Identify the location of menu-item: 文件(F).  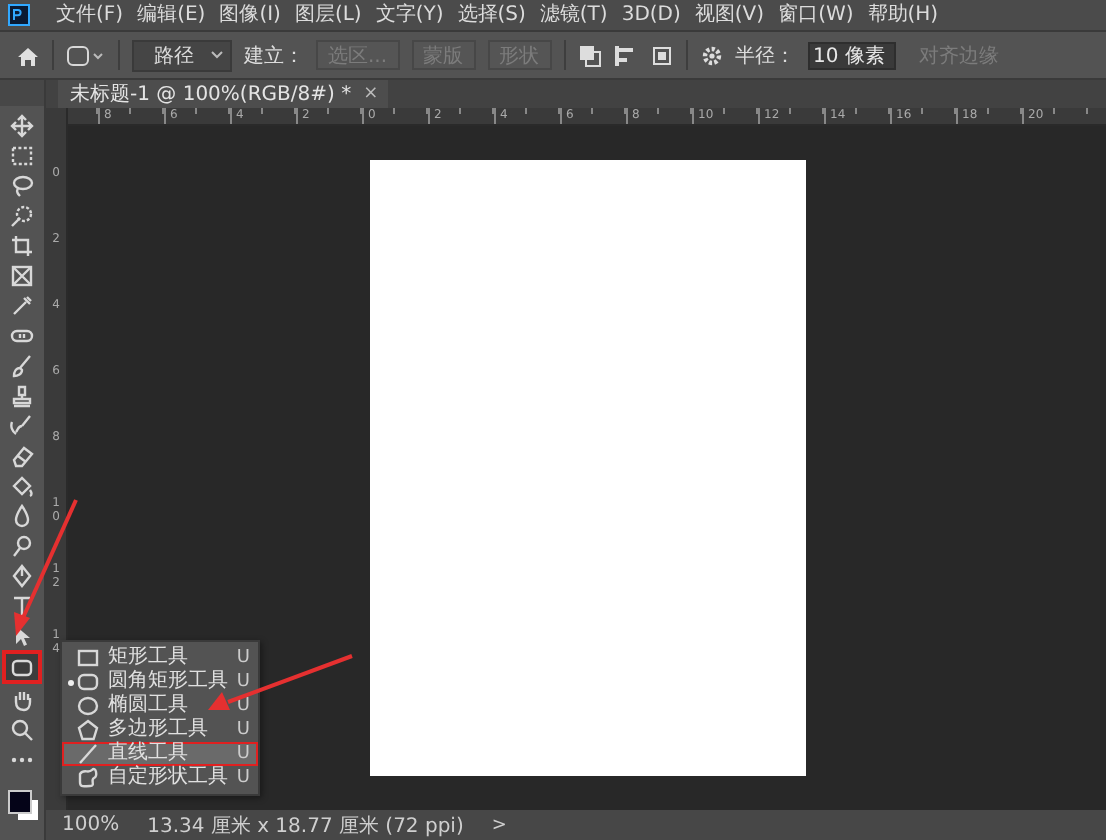
(90, 15).